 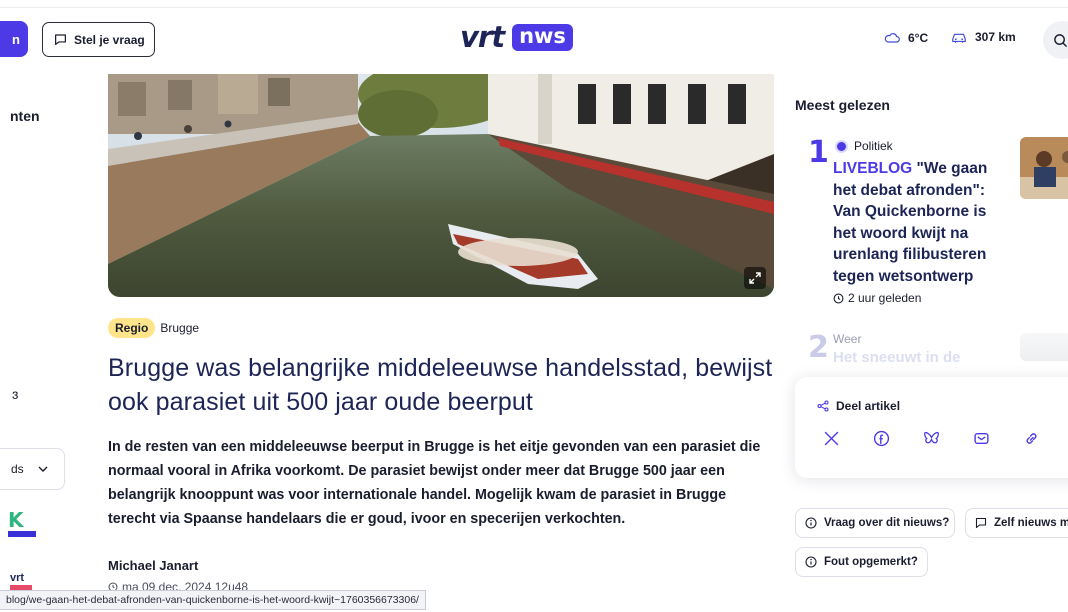 I want to click on expand-icon, so click(x=755, y=278).